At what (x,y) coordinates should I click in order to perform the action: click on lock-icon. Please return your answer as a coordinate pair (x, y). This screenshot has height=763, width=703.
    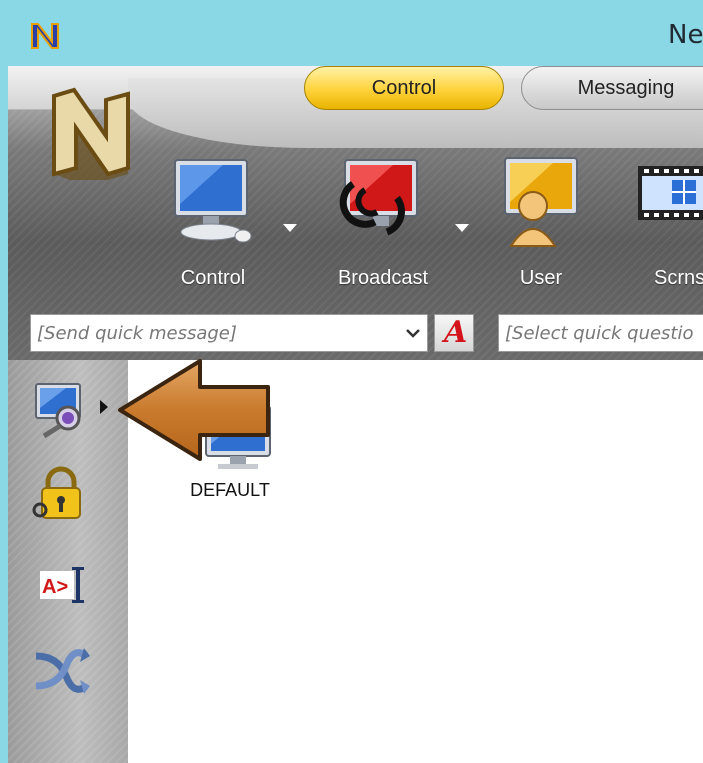
    Looking at the image, I should click on (61, 493).